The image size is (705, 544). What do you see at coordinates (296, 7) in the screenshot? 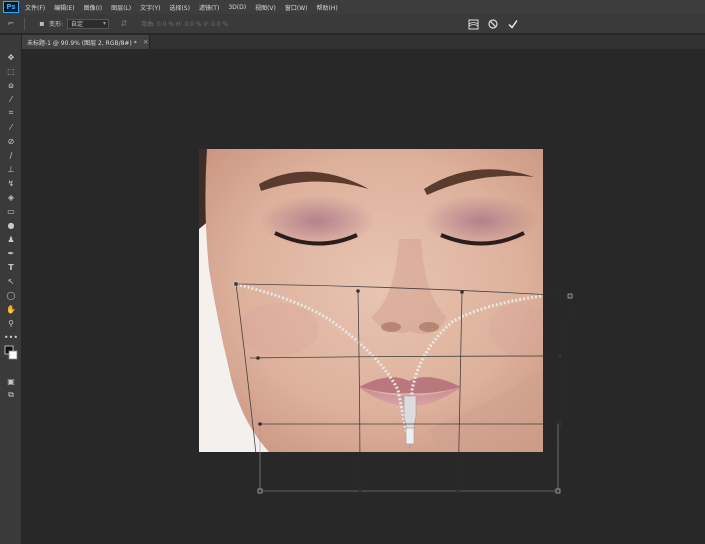
I see `menu-window: 窗口(W)` at bounding box center [296, 7].